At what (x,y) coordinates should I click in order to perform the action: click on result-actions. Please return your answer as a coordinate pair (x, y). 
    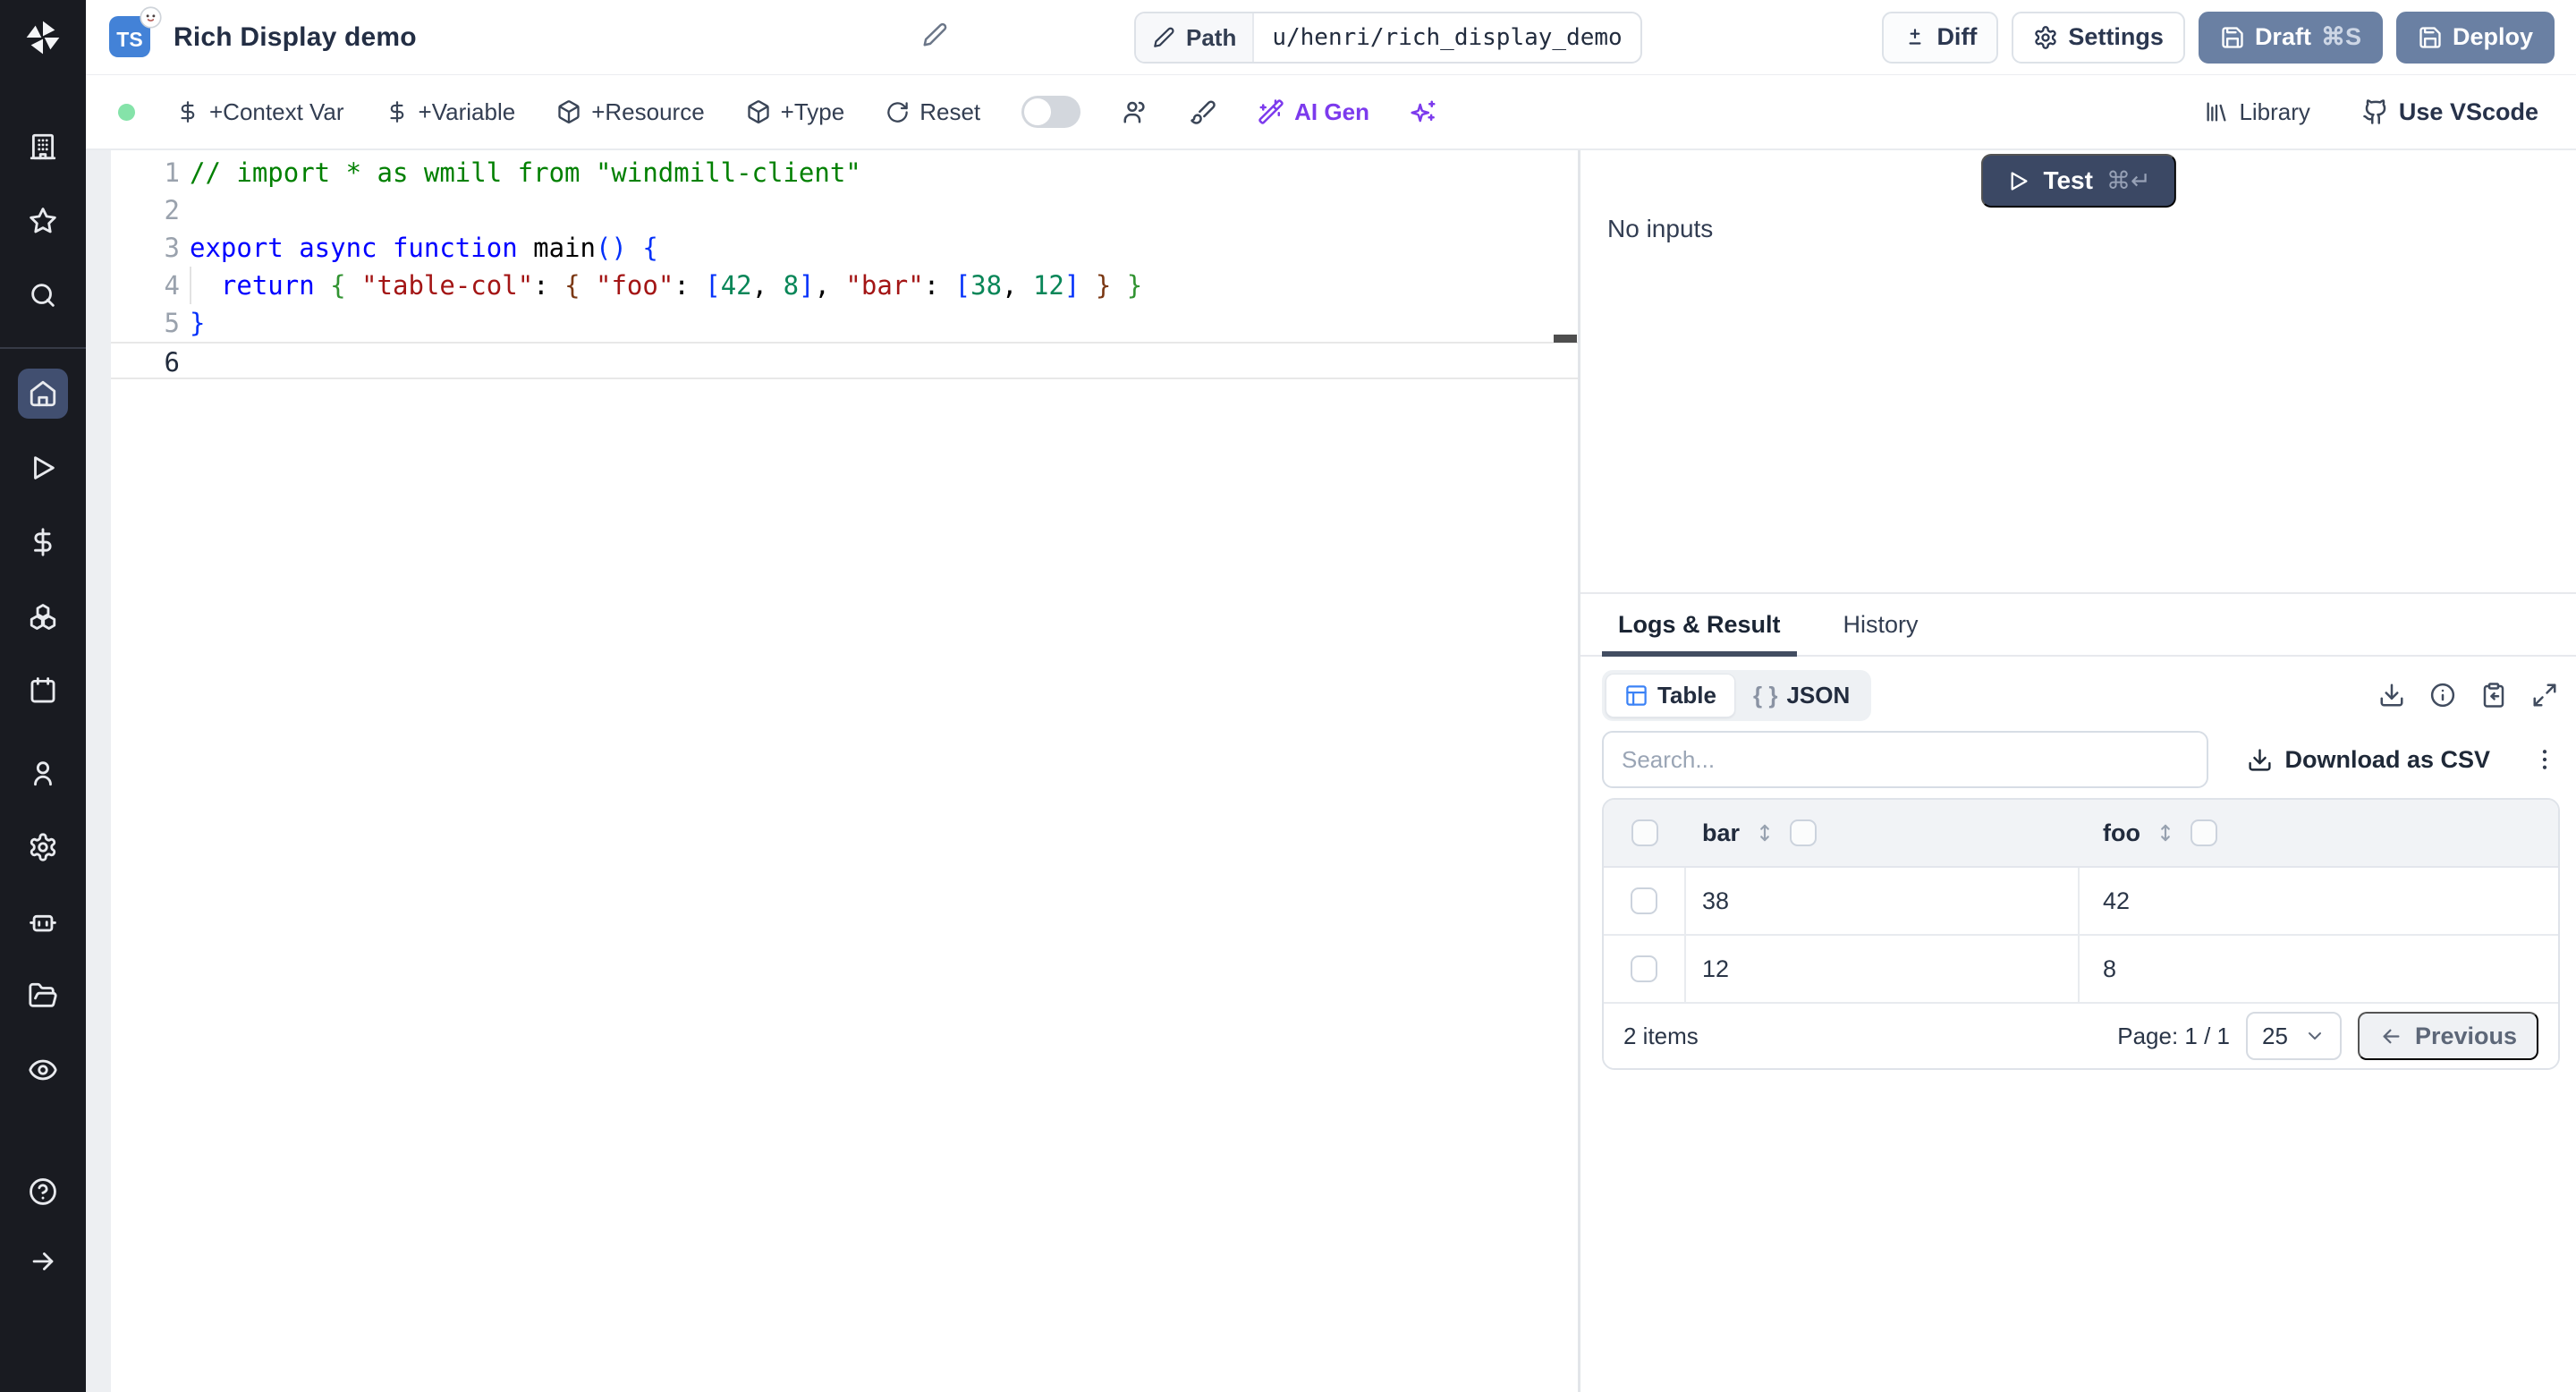
    Looking at the image, I should click on (2468, 695).